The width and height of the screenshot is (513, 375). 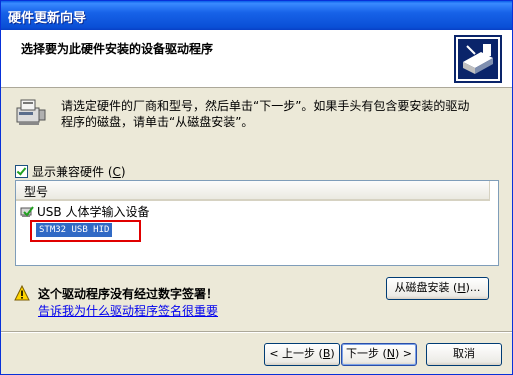 I want to click on hardware-wizard-icon, so click(x=478, y=59).